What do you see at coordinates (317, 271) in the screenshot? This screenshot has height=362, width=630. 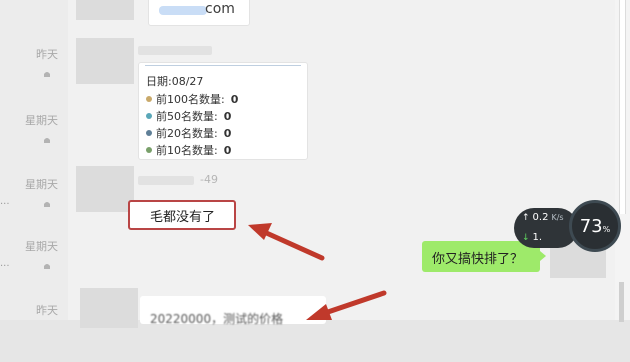 I see `annotation-overlay` at bounding box center [317, 271].